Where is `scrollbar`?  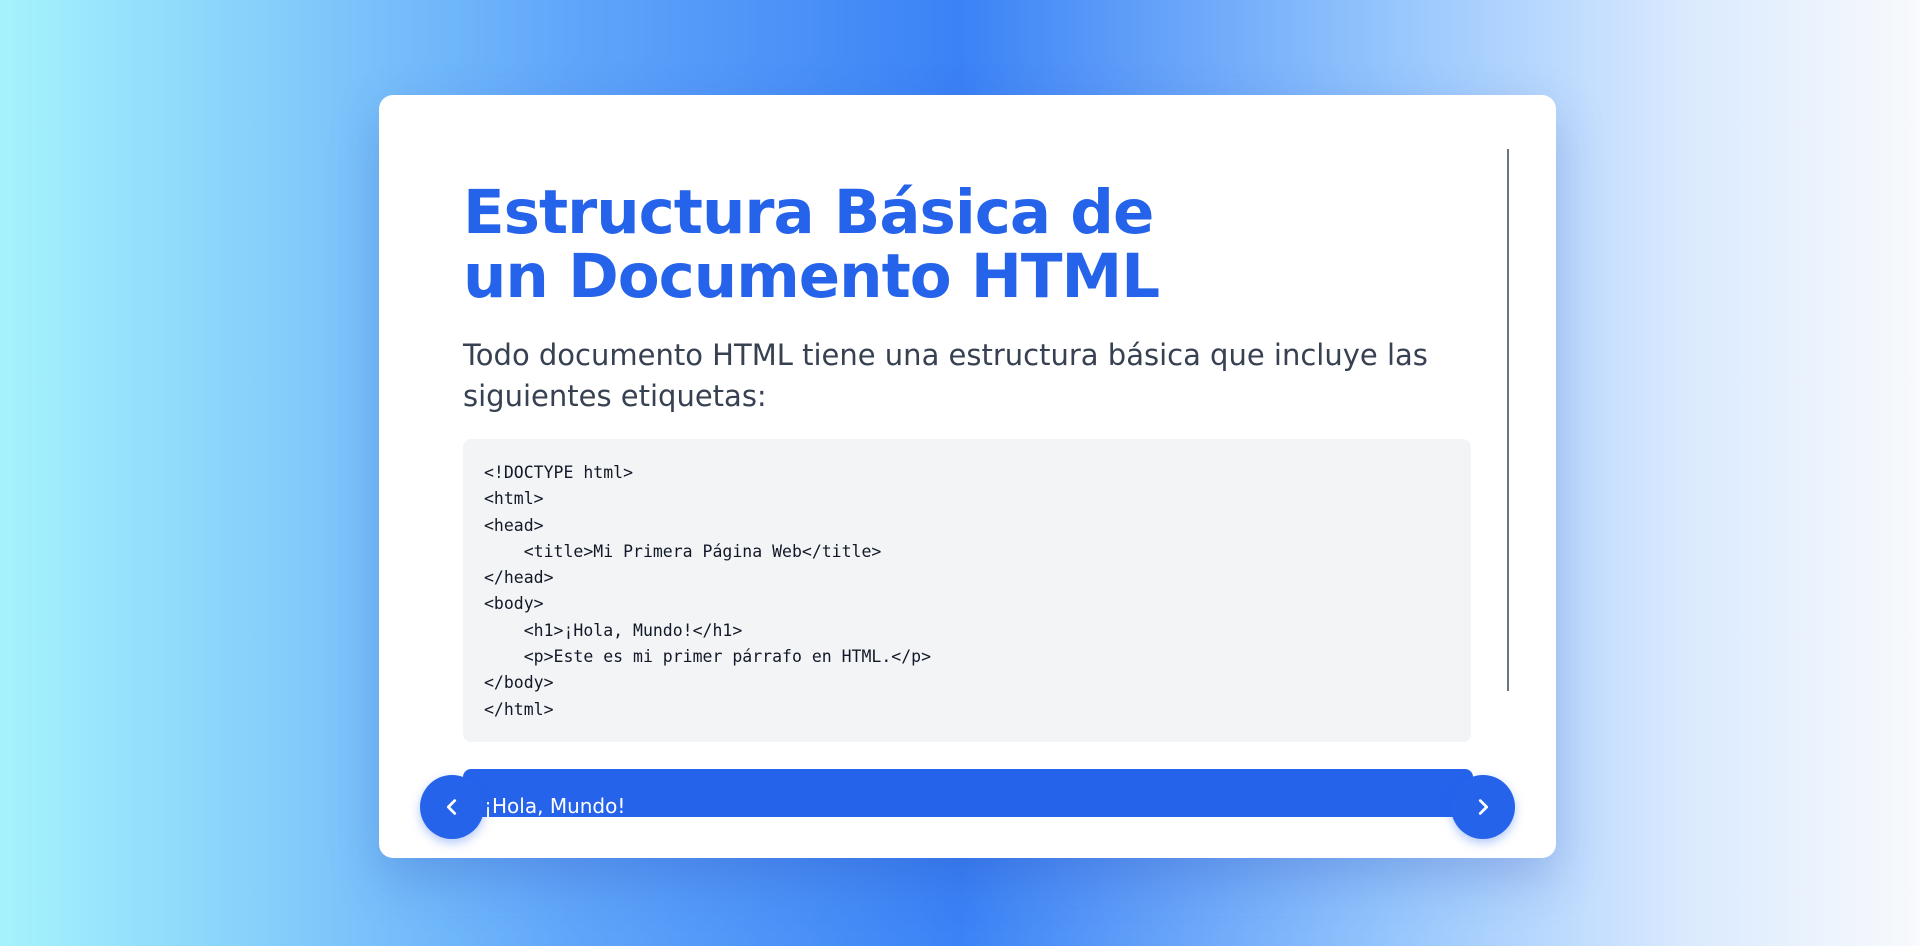
scrollbar is located at coordinates (1508, 420).